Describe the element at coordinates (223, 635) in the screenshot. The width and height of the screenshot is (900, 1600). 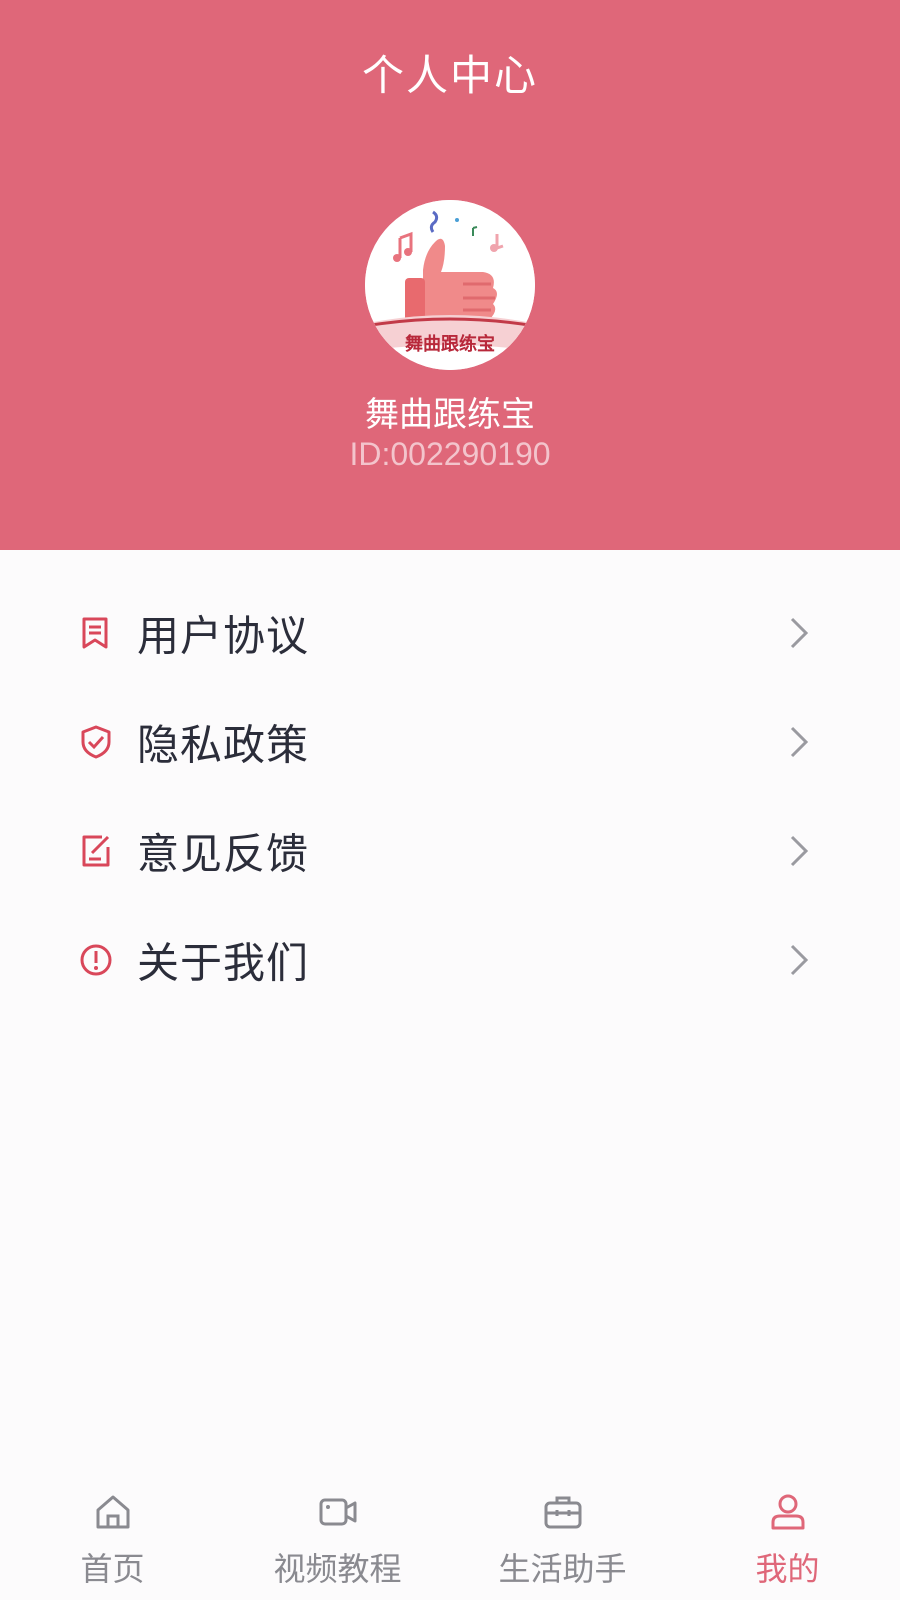
I see `menu-item-label: 用户协议` at that location.